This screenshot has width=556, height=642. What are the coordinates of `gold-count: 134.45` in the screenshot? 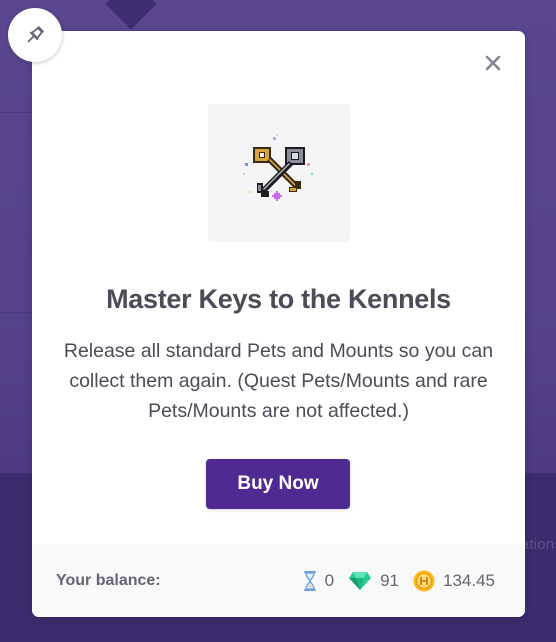 It's located at (469, 580).